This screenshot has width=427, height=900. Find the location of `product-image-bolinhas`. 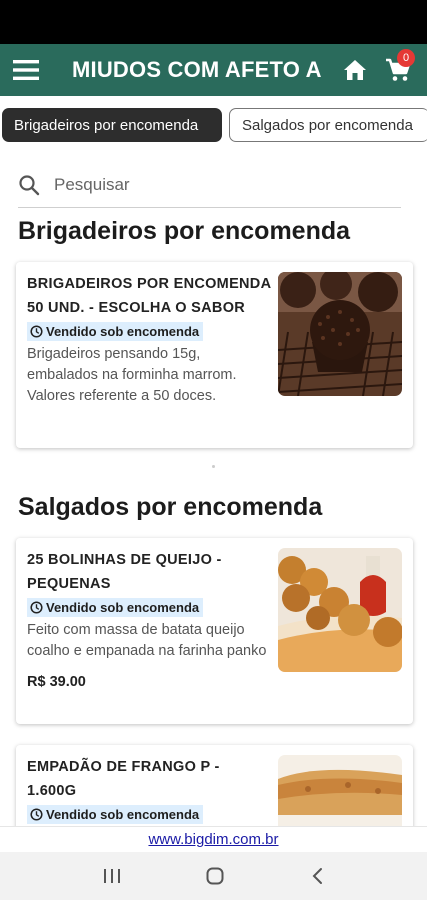

product-image-bolinhas is located at coordinates (340, 610).